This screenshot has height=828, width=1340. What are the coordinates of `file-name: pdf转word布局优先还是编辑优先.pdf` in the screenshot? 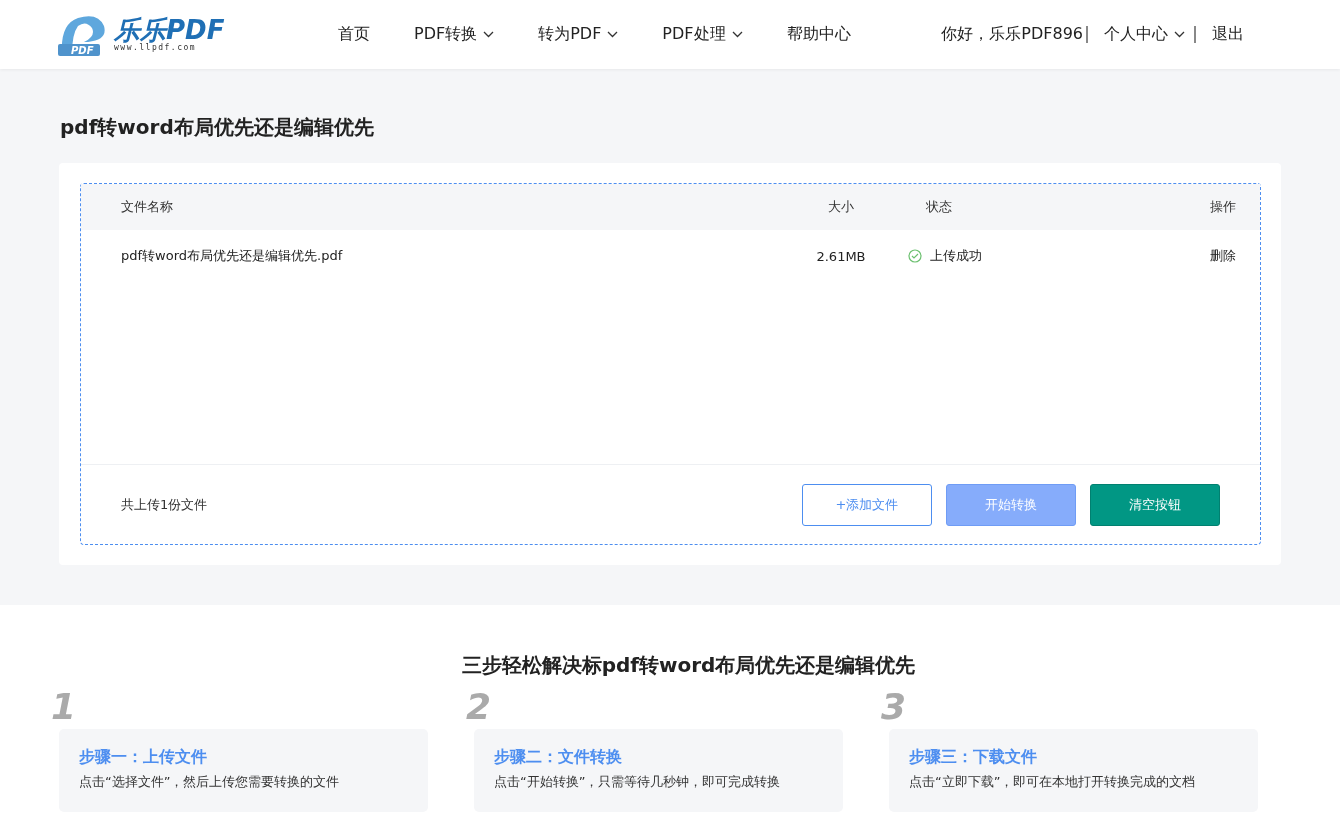 It's located at (232, 256).